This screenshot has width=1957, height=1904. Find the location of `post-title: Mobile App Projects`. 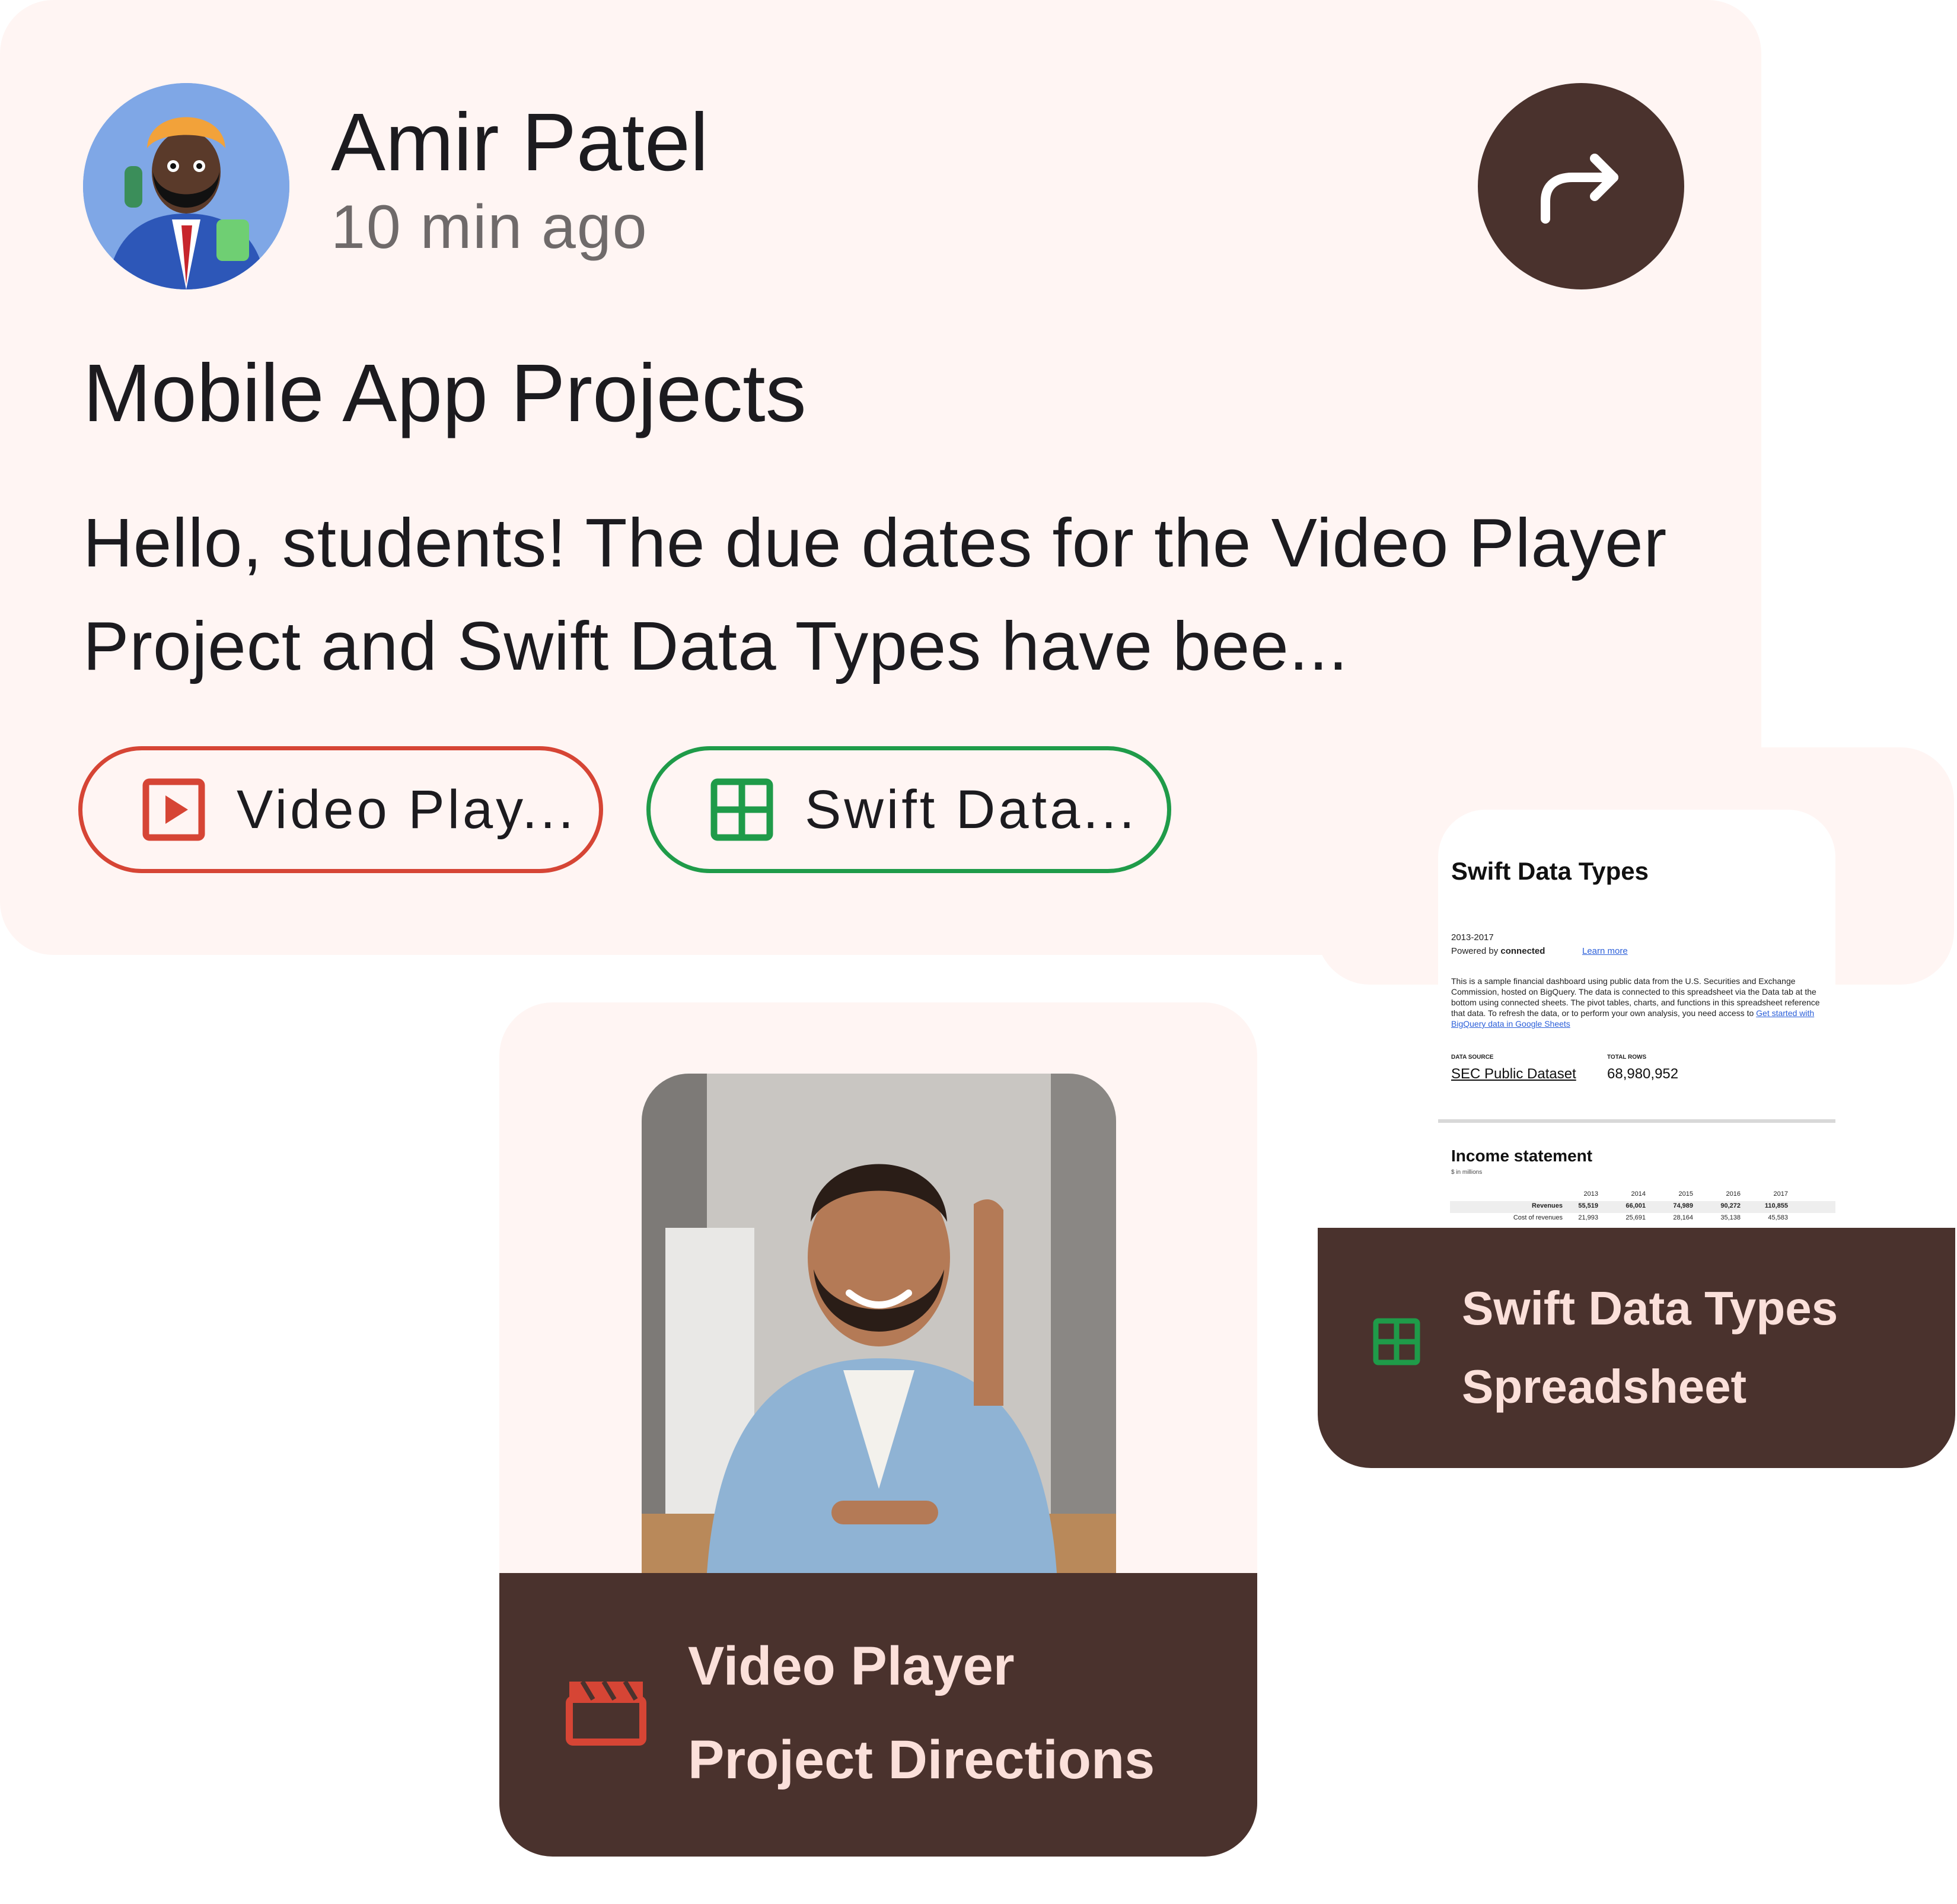

post-title: Mobile App Projects is located at coordinates (445, 394).